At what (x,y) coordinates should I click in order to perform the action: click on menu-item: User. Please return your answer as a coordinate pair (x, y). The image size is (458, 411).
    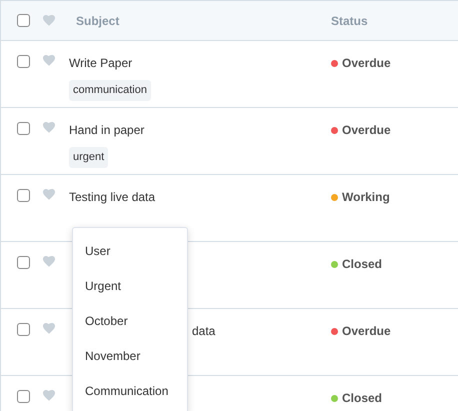
    Looking at the image, I should click on (130, 250).